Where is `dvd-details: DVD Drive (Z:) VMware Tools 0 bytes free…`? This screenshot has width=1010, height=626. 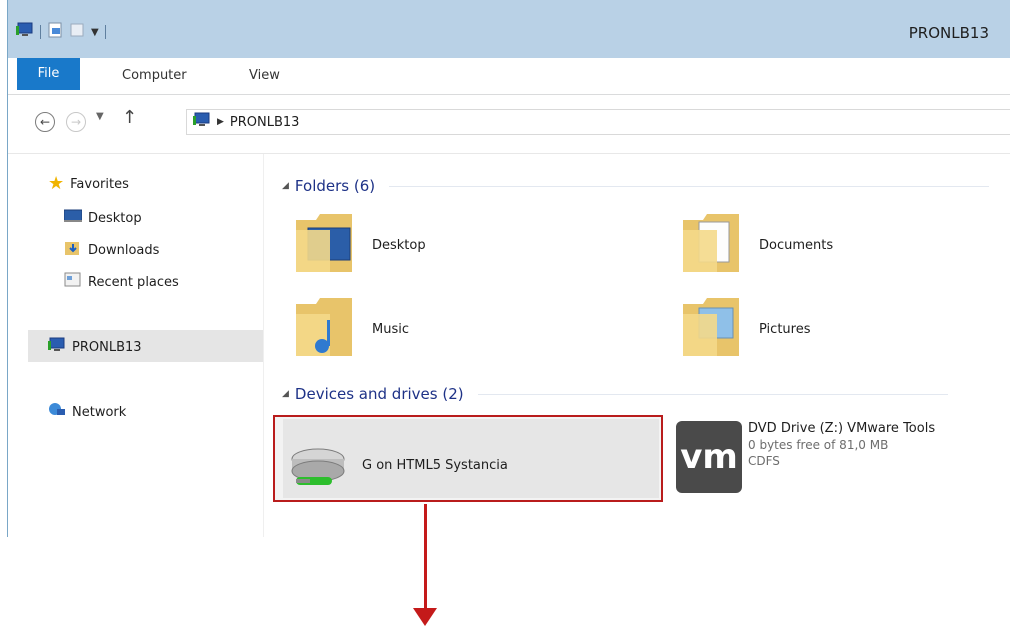 dvd-details: DVD Drive (Z:) VMware Tools 0 bytes free… is located at coordinates (841, 444).